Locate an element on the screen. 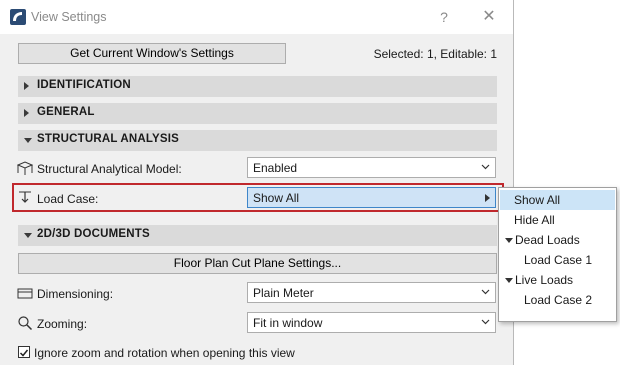 The width and height of the screenshot is (620, 365). load-case-select: Show All is located at coordinates (371, 197).